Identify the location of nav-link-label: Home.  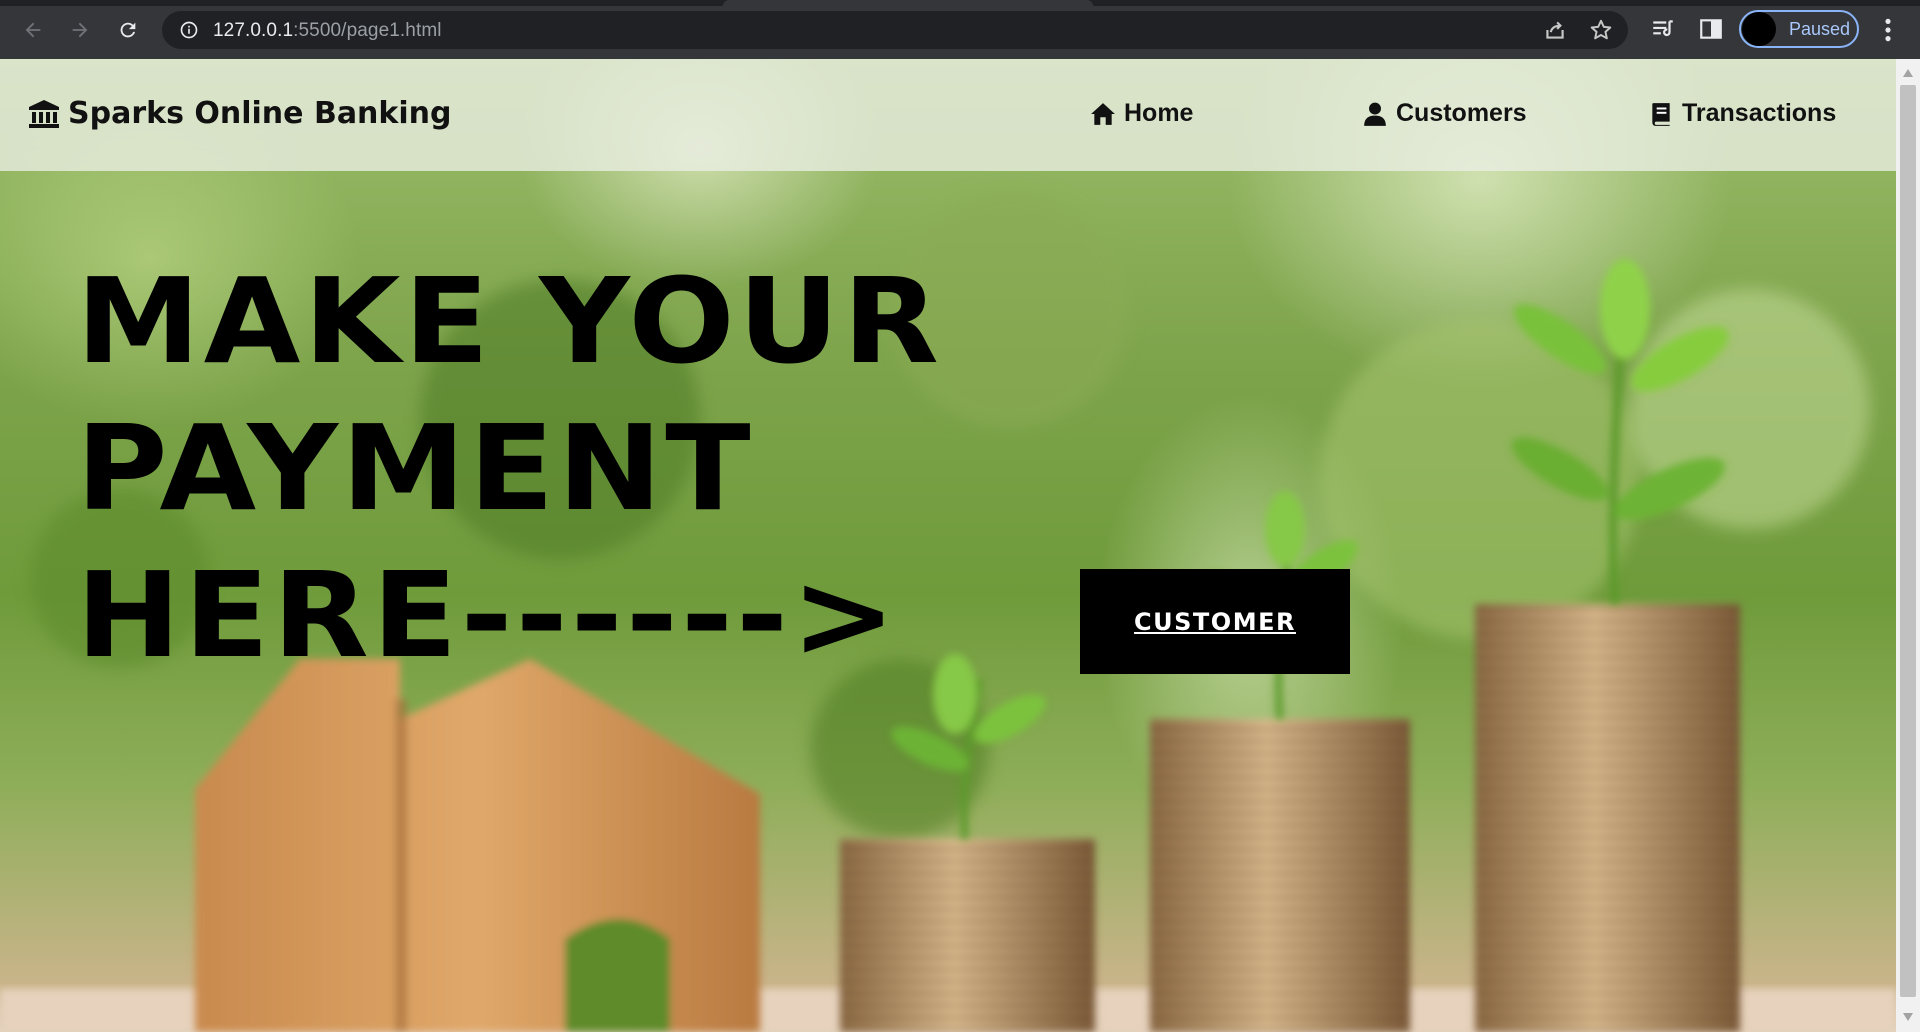
(1159, 113).